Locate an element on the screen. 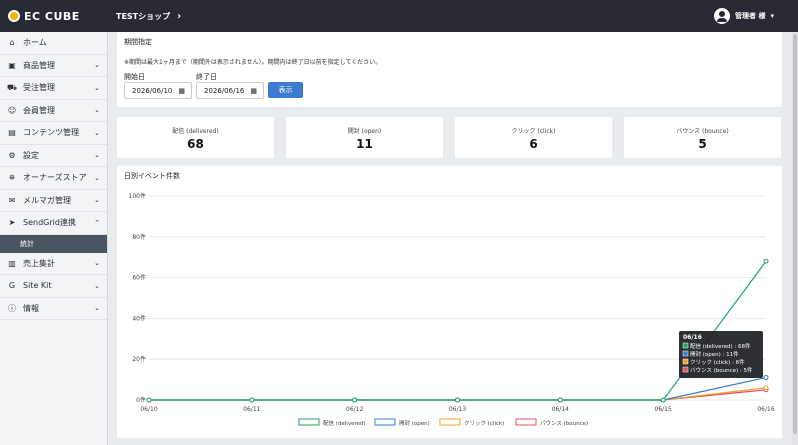  show-button: 表示 is located at coordinates (285, 90).